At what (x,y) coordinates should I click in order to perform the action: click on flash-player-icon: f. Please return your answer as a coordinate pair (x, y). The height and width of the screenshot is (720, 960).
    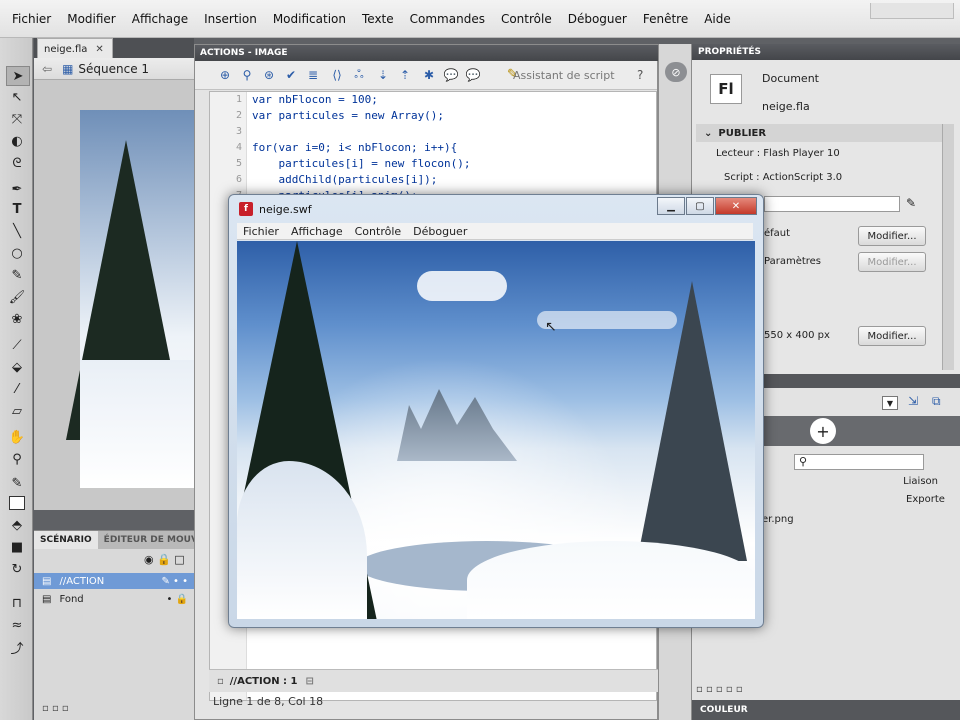
    Looking at the image, I should click on (246, 209).